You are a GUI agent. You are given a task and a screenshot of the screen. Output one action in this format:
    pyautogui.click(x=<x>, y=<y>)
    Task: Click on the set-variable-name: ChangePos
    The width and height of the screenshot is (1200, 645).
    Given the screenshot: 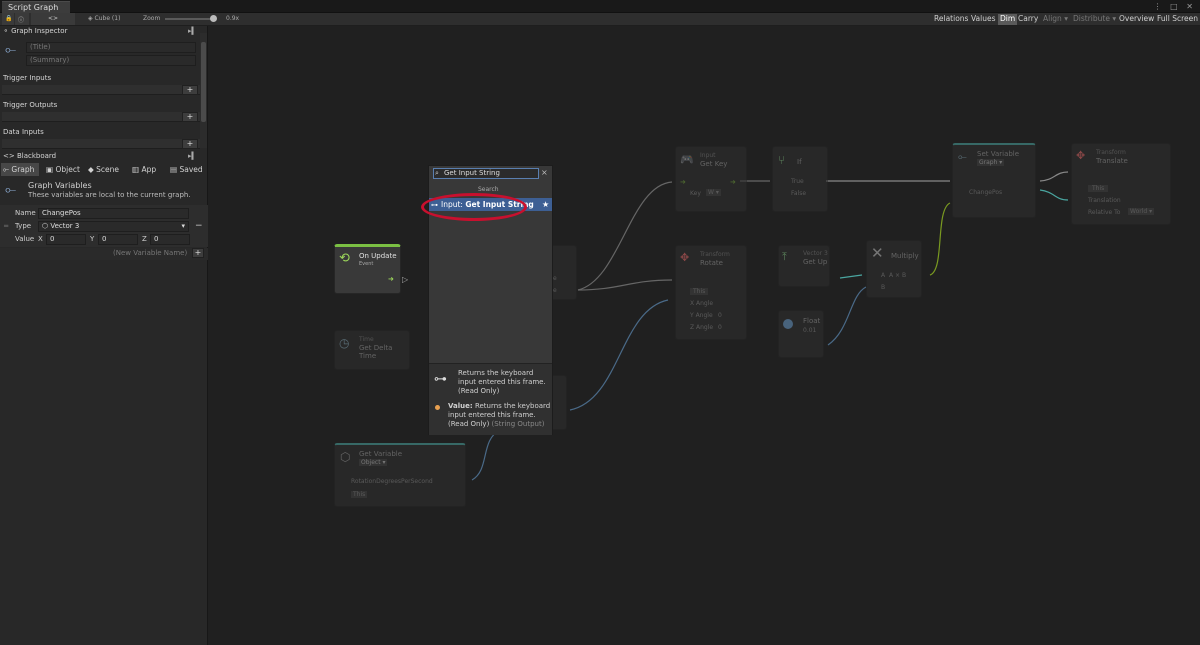 What is the action you would take?
    pyautogui.click(x=985, y=192)
    